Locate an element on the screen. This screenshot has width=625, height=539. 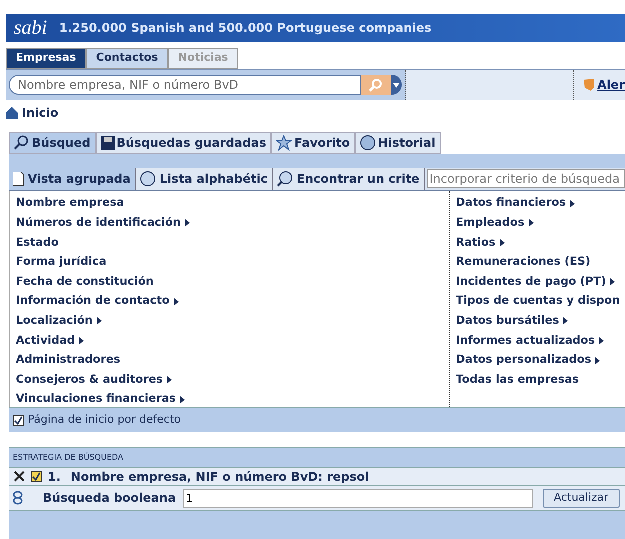
criterion-link: Fecha de constitución is located at coordinates (85, 282).